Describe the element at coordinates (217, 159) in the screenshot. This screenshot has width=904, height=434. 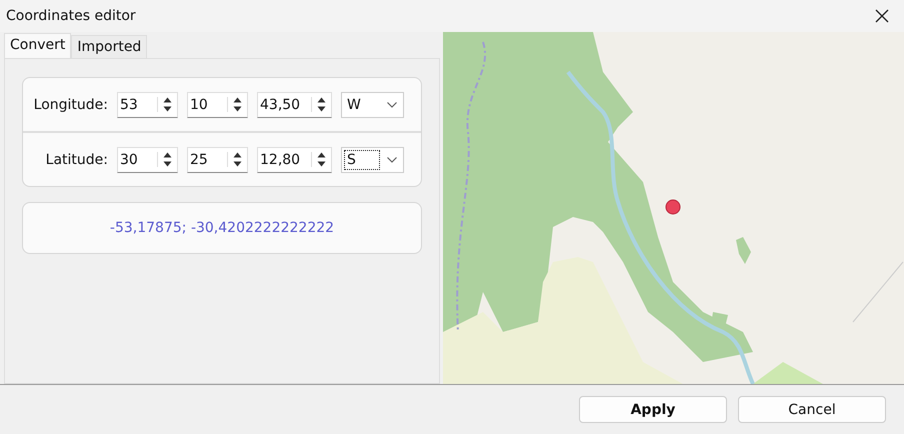
I see `spin-box: 25` at that location.